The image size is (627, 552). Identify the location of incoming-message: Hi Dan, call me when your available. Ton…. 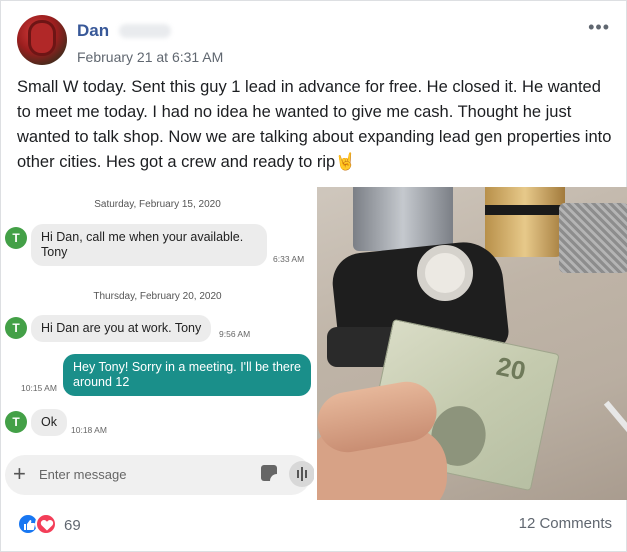
(149, 245).